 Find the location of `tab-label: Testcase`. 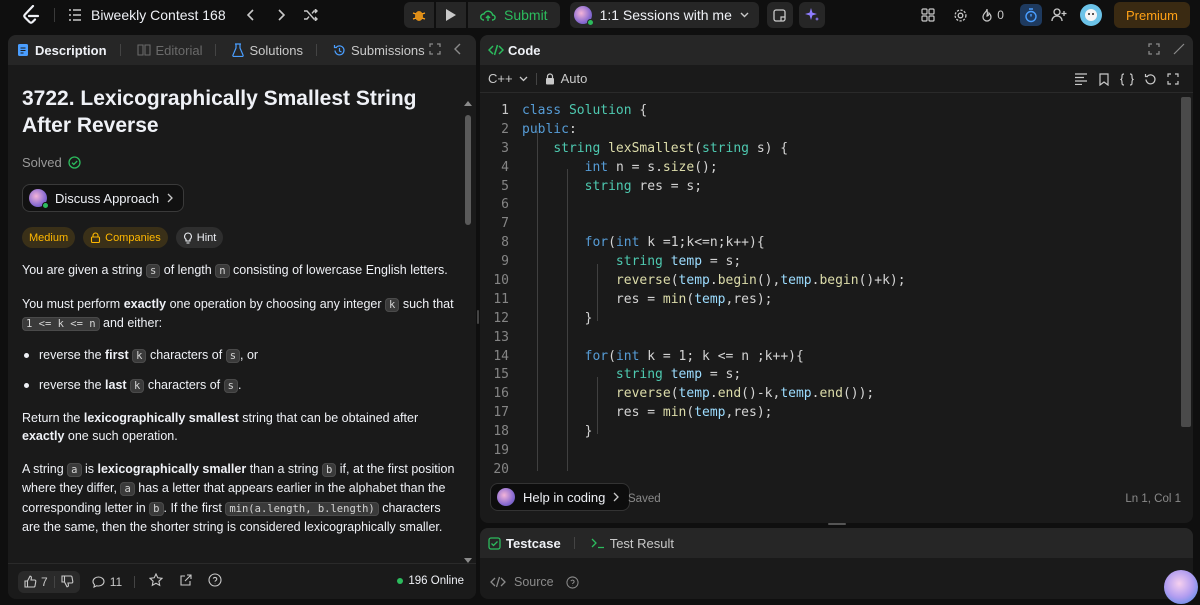

tab-label: Testcase is located at coordinates (533, 543).